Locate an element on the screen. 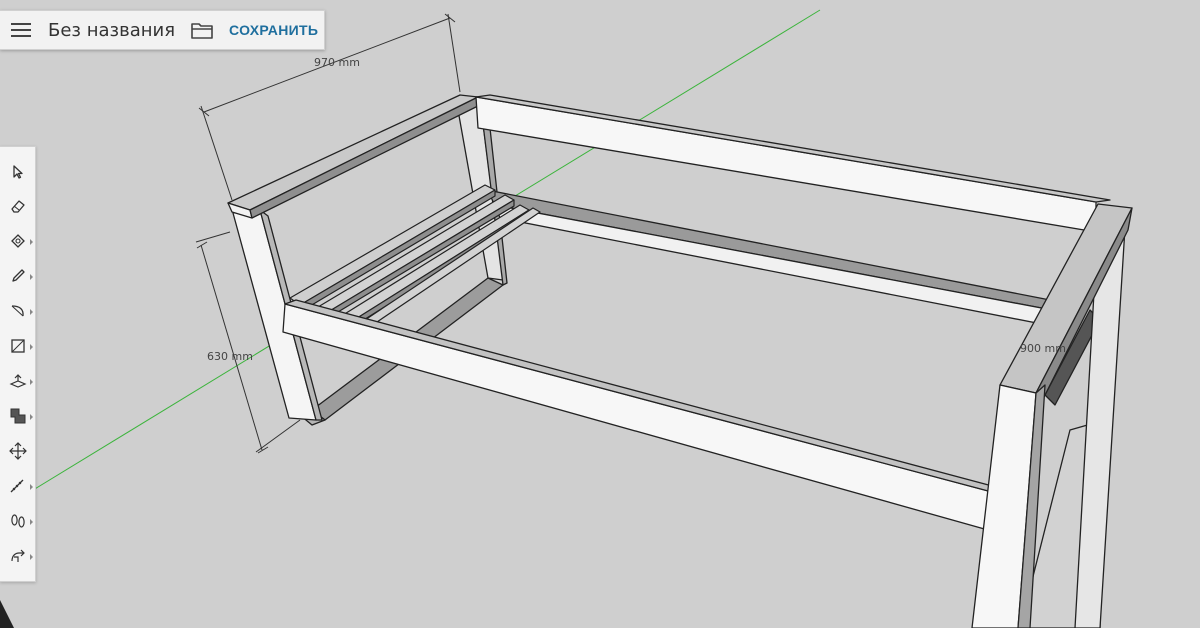 The image size is (1200, 628). eraser-tool is located at coordinates (17, 206).